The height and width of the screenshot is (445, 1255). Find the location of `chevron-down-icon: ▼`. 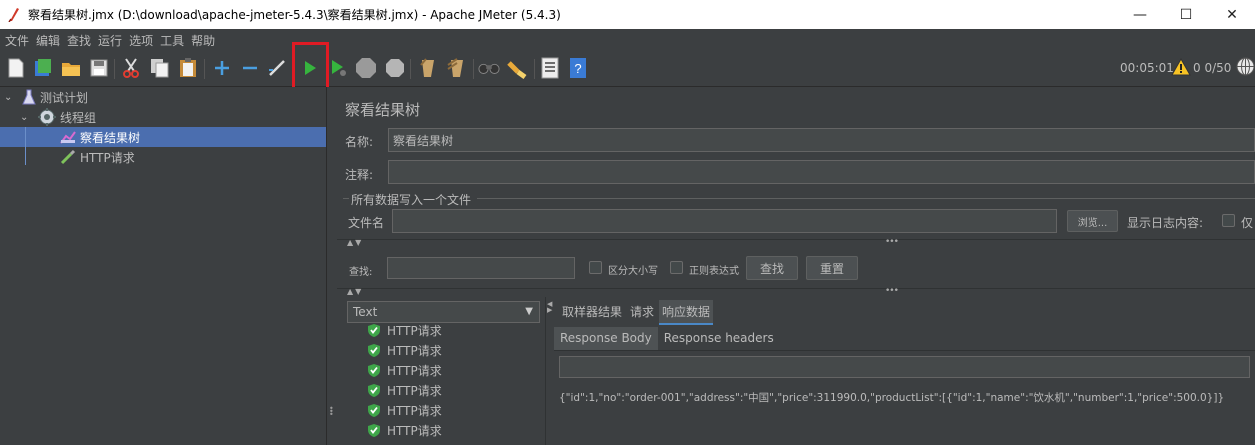

chevron-down-icon: ▼ is located at coordinates (529, 311).